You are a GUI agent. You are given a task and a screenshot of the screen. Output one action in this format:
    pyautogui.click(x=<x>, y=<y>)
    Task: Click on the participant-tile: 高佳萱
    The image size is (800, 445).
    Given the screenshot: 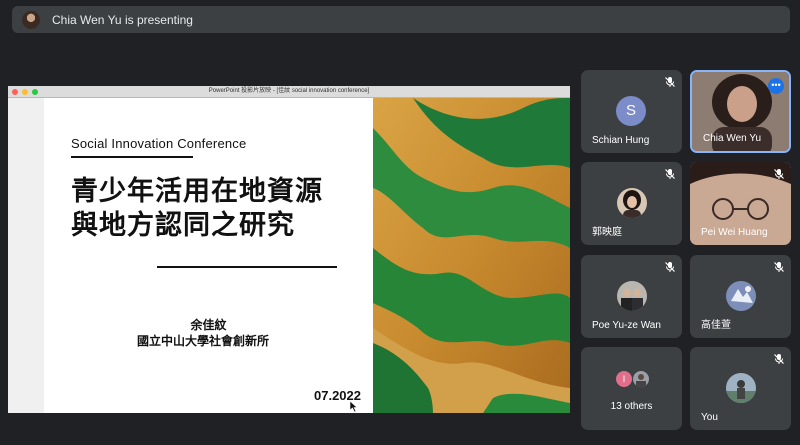 What is the action you would take?
    pyautogui.click(x=740, y=296)
    